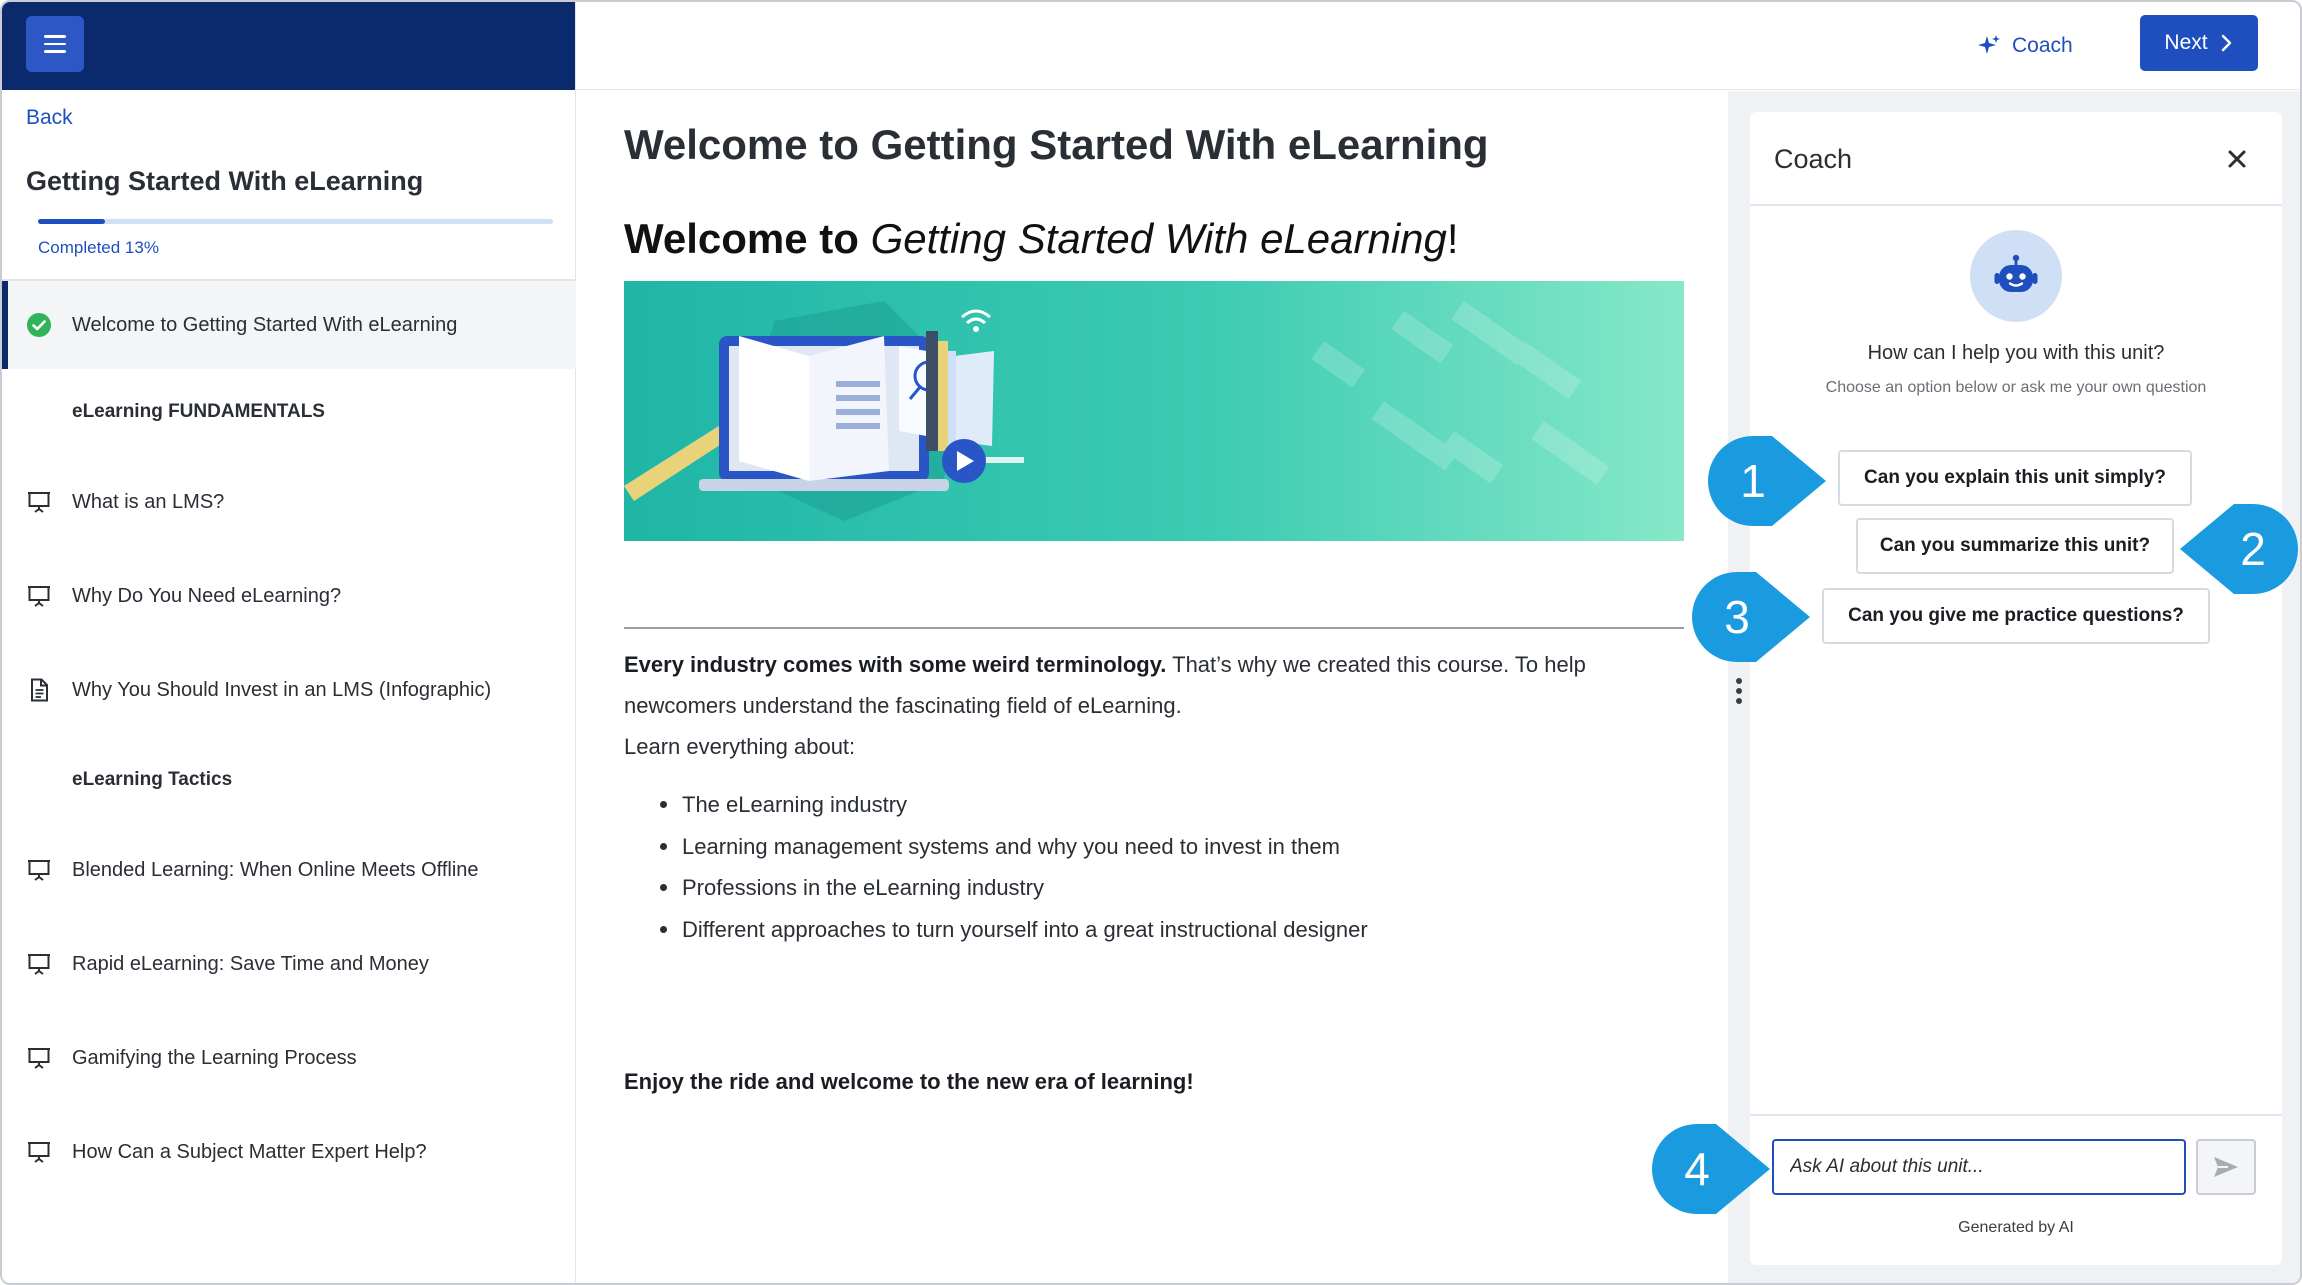  Describe the element at coordinates (2016, 1115) in the screenshot. I see `coach-footer-divider` at that location.